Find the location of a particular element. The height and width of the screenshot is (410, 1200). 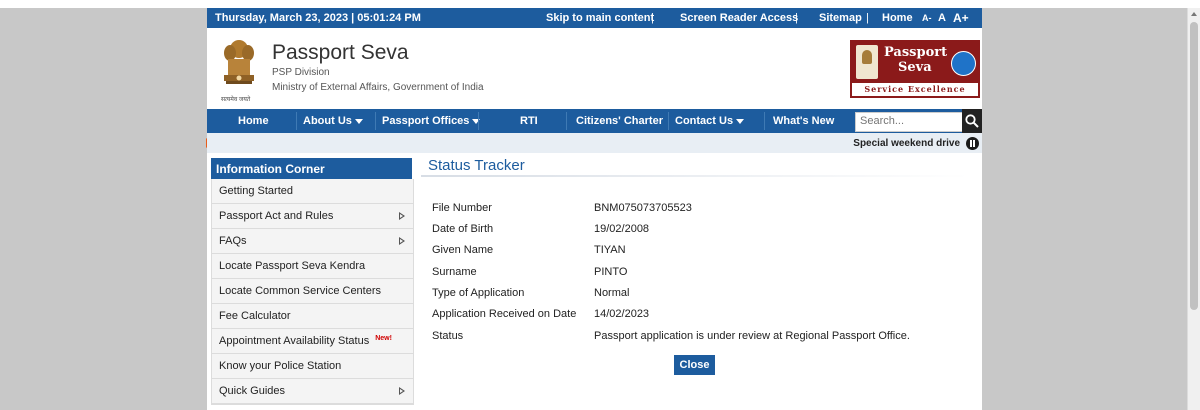

site-division: PSP Division is located at coordinates (301, 72).